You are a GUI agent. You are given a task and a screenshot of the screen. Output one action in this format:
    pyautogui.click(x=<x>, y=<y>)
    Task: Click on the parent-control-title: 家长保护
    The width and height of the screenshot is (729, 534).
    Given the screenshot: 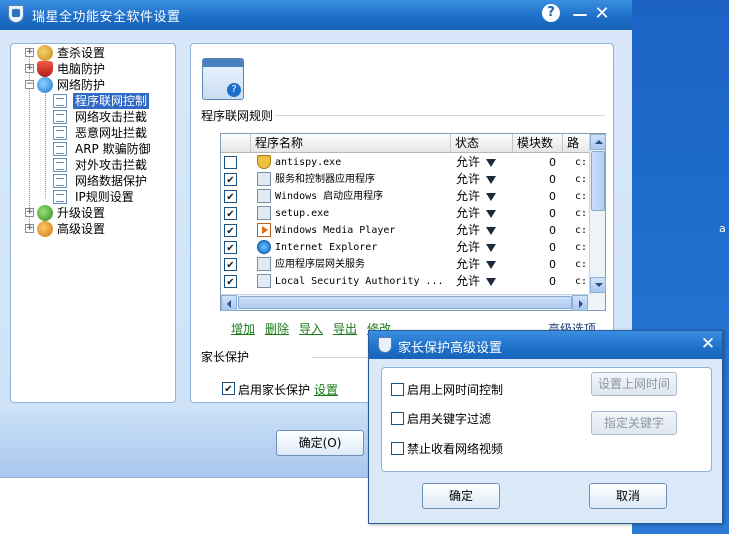 What is the action you would take?
    pyautogui.click(x=225, y=357)
    